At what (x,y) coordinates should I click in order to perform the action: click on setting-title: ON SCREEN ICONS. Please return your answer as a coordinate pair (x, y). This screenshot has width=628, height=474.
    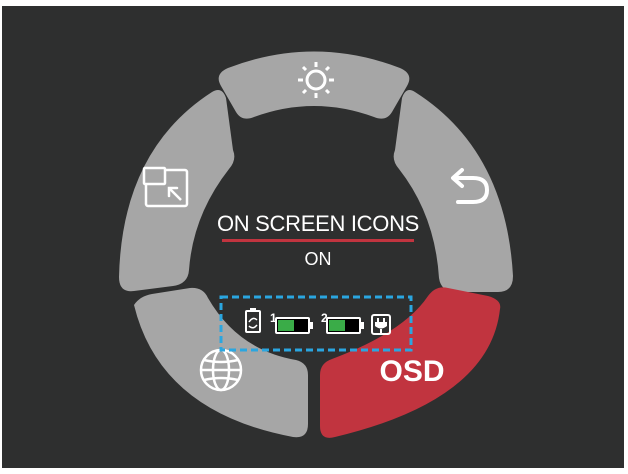
    Looking at the image, I should click on (318, 223).